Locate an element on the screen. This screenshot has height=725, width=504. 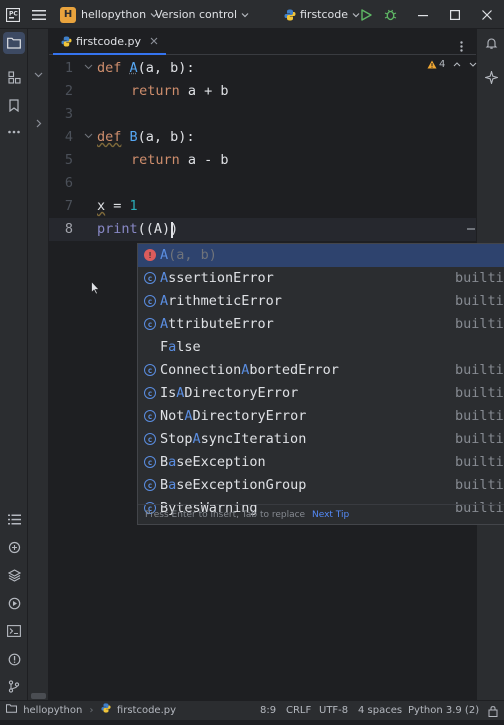
suggestion-label: BaseExceptionGroup is located at coordinates (233, 485).